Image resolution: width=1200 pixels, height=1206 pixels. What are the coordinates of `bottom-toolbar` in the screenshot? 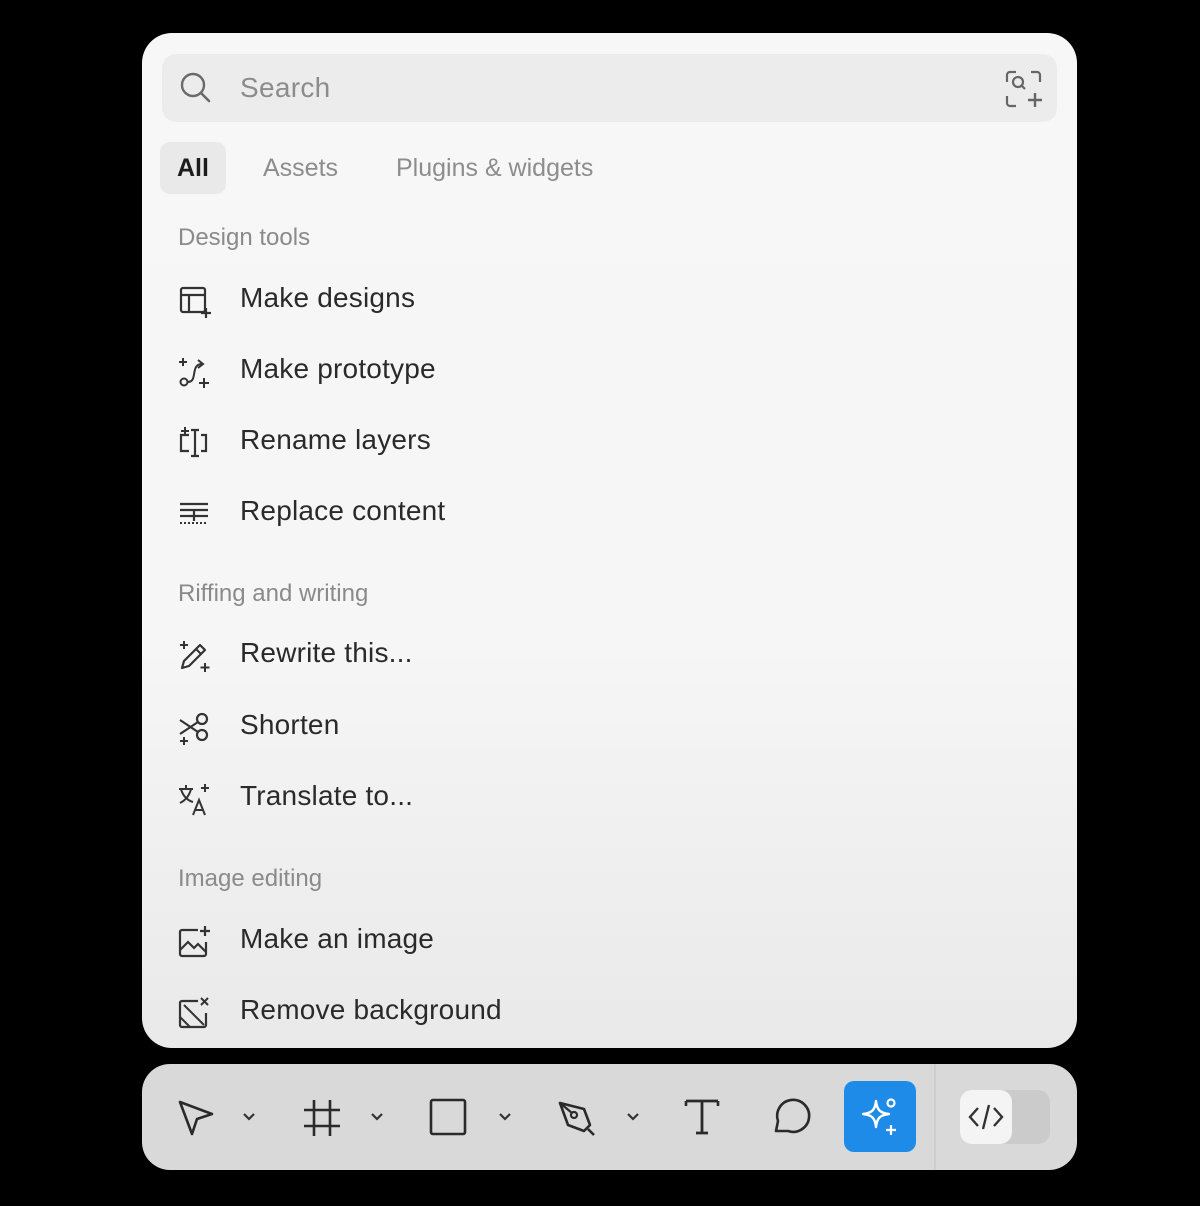 It's located at (609, 1117).